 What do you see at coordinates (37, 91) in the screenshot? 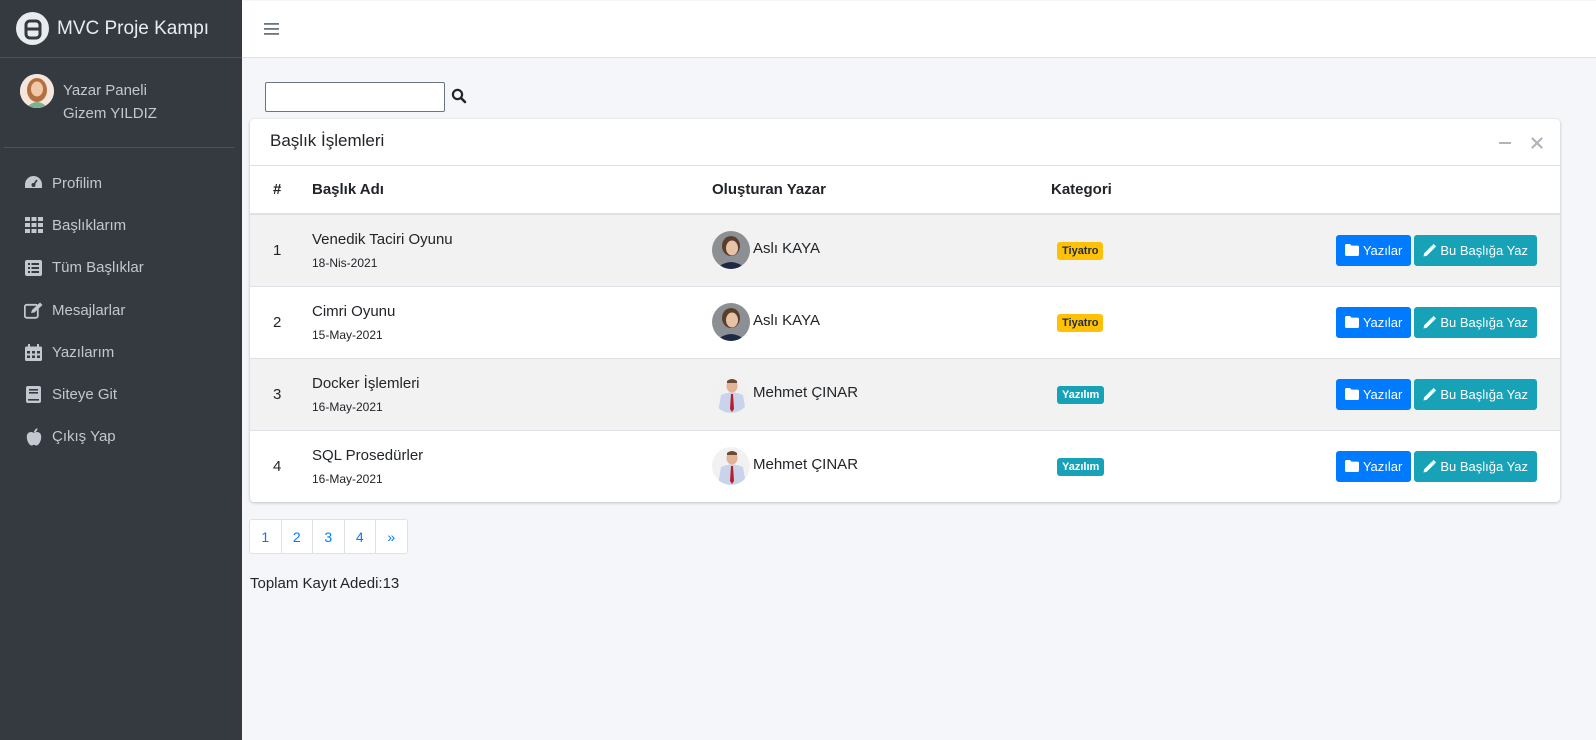
I see `user-avatar` at bounding box center [37, 91].